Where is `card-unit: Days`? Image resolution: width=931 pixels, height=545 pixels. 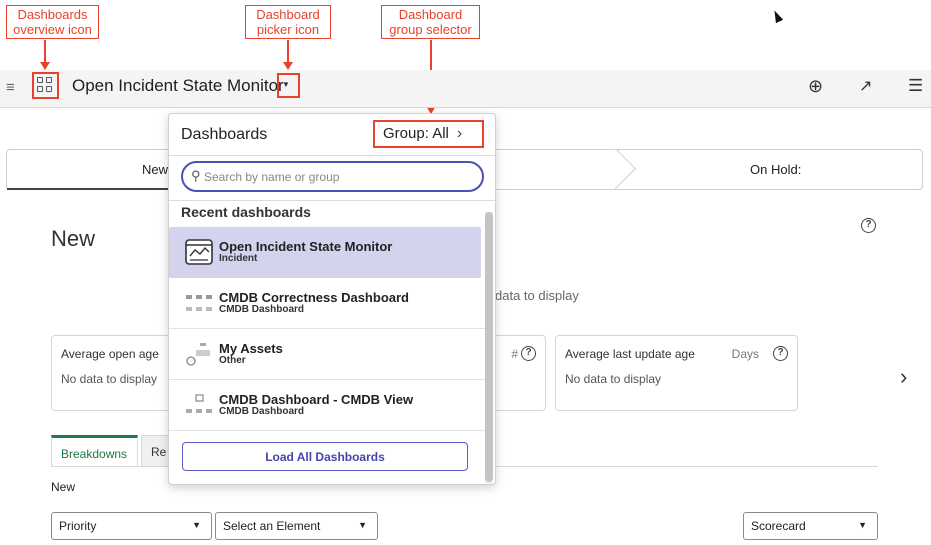
card-unit: Days is located at coordinates (745, 354).